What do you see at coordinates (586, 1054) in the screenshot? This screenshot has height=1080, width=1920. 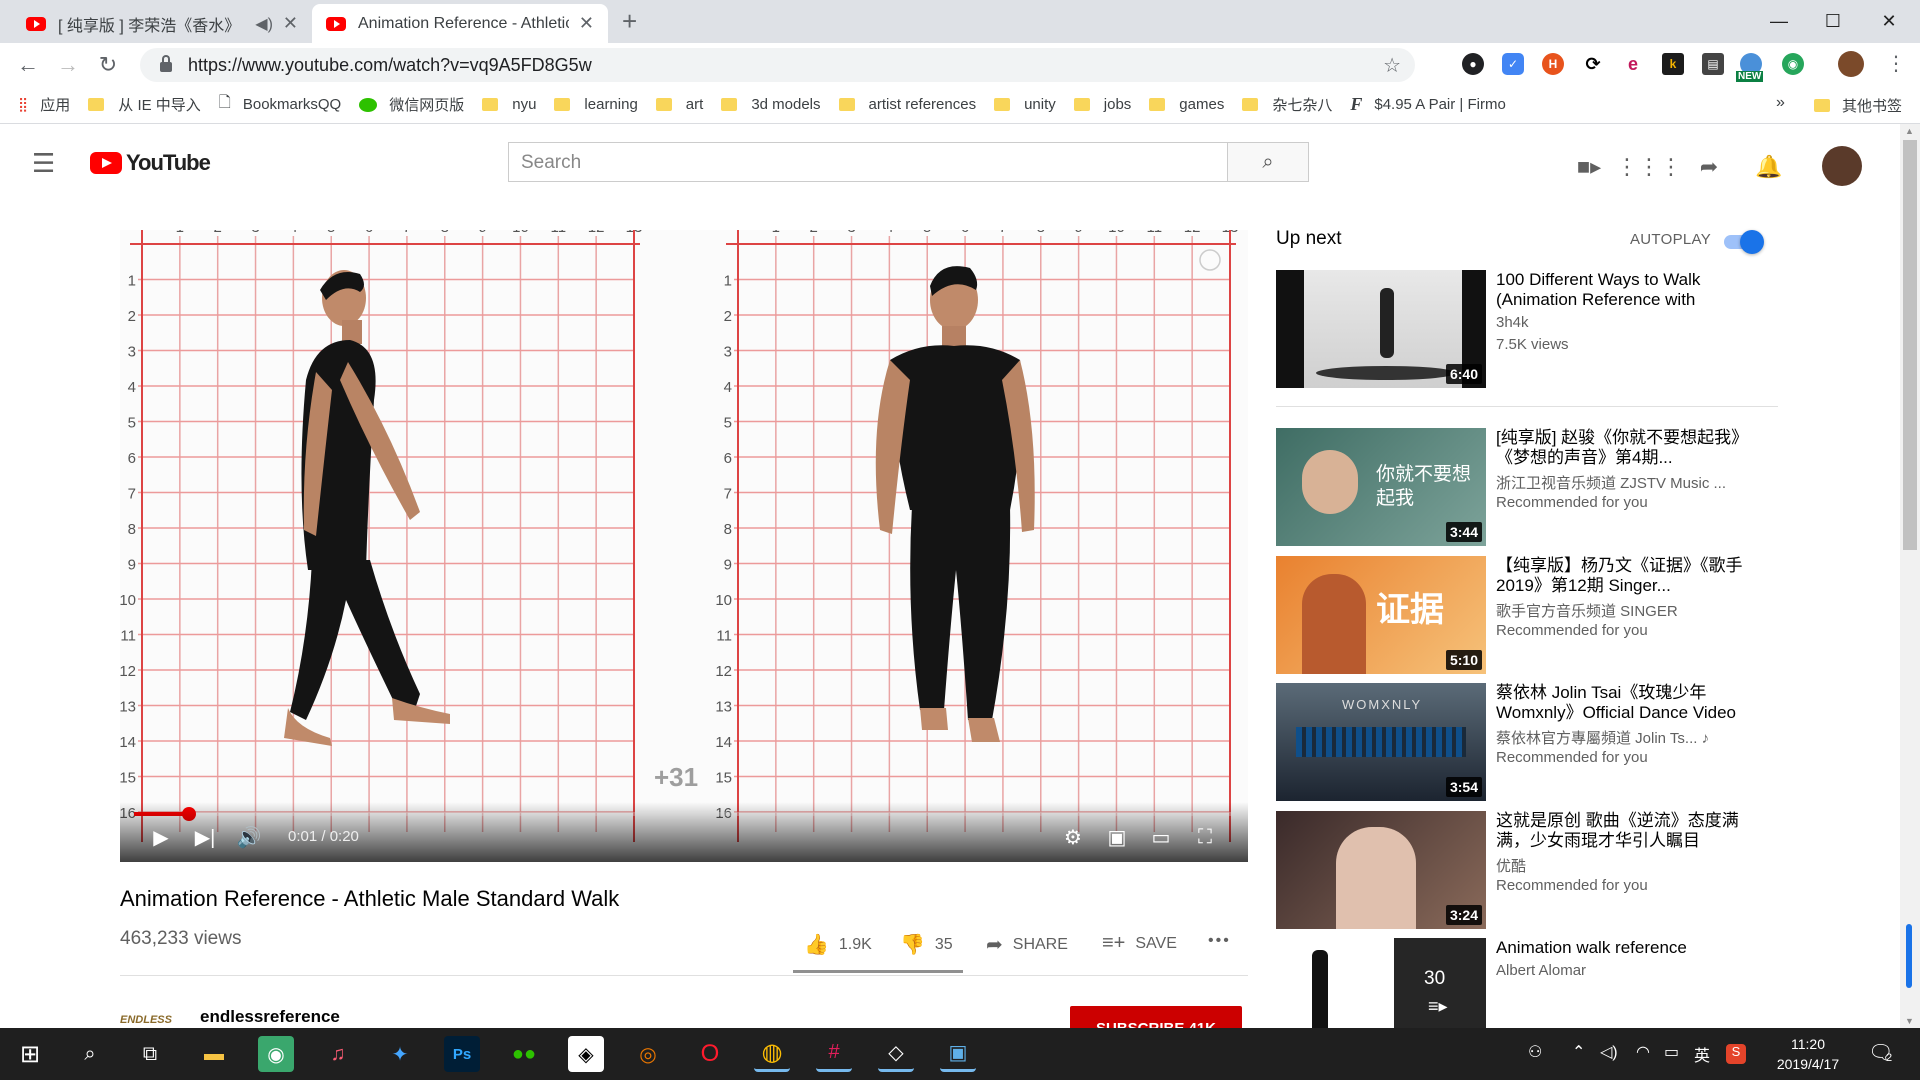 I see `unity-hub-icon: ◈` at bounding box center [586, 1054].